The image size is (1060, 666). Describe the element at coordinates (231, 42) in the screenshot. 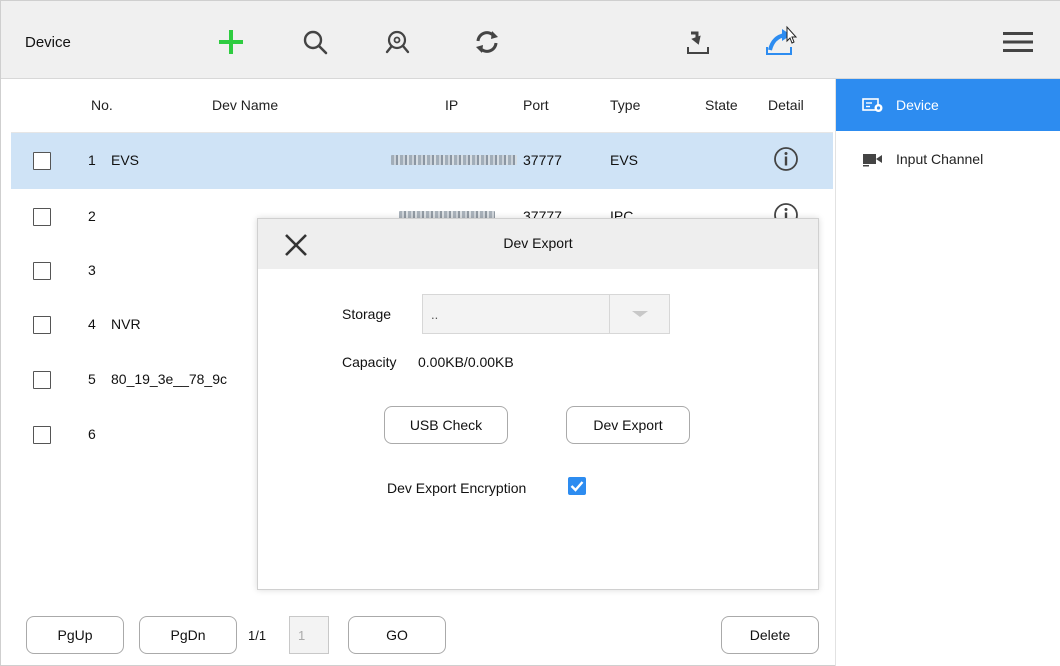

I see `add-icon` at that location.